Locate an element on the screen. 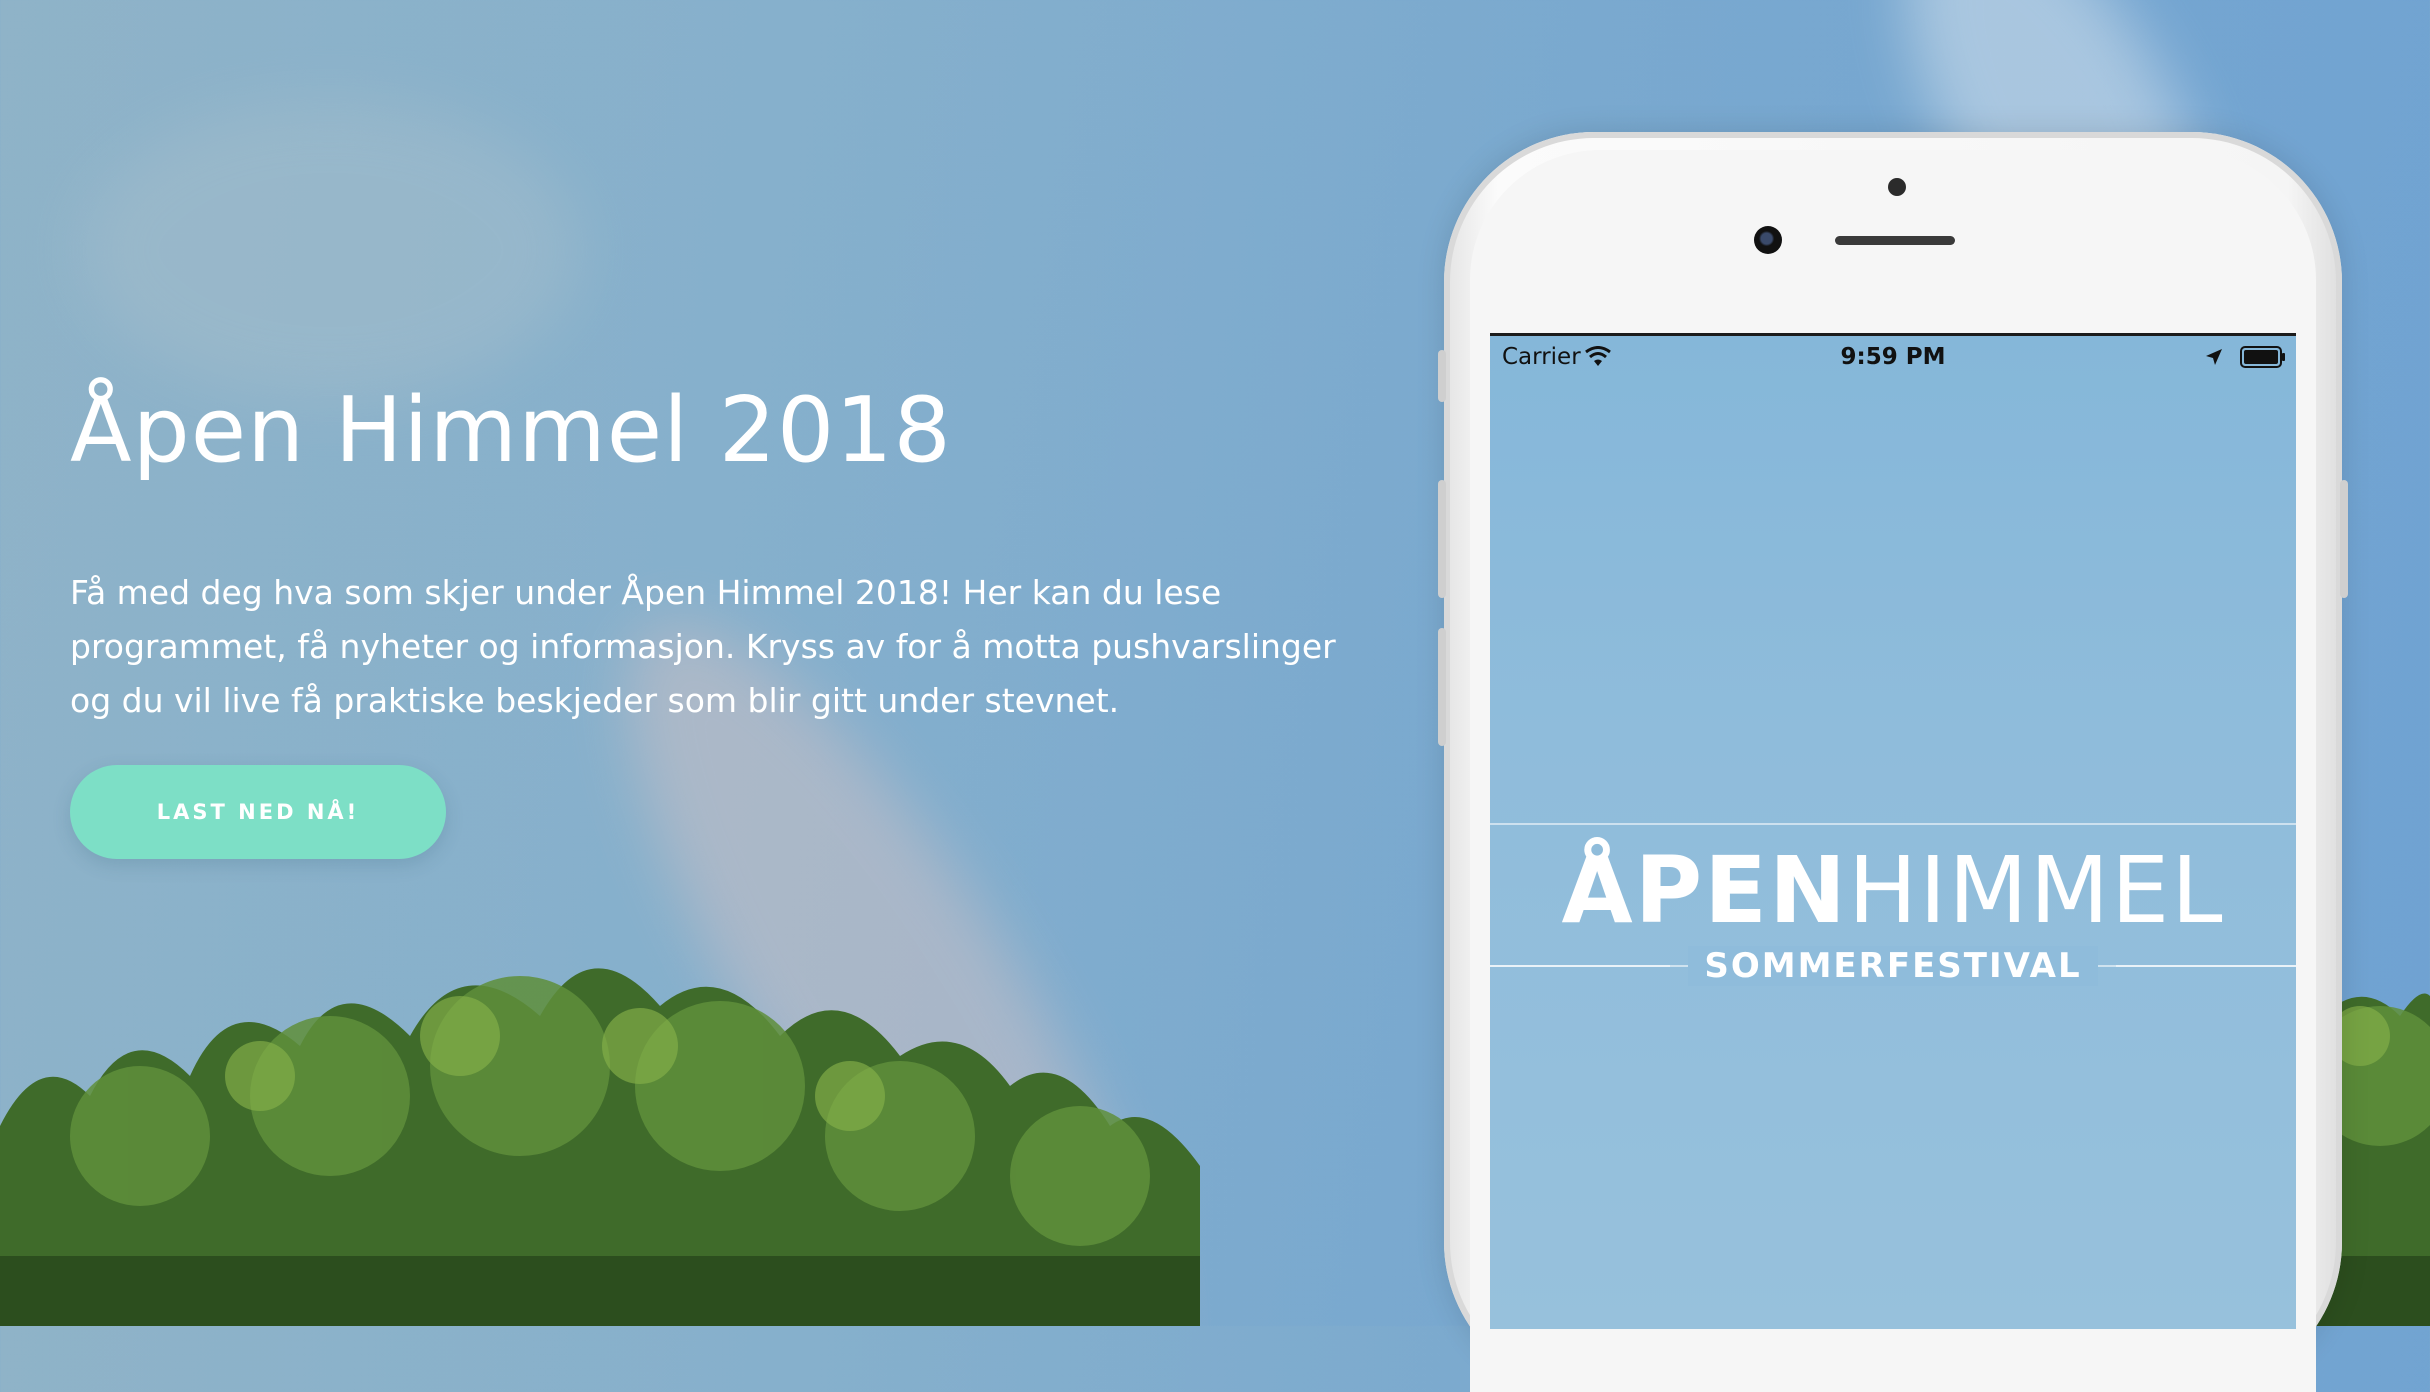 This screenshot has height=1392, width=2430. logo-subtitle-text: SOMMERFESTIVAL is located at coordinates (1893, 966).